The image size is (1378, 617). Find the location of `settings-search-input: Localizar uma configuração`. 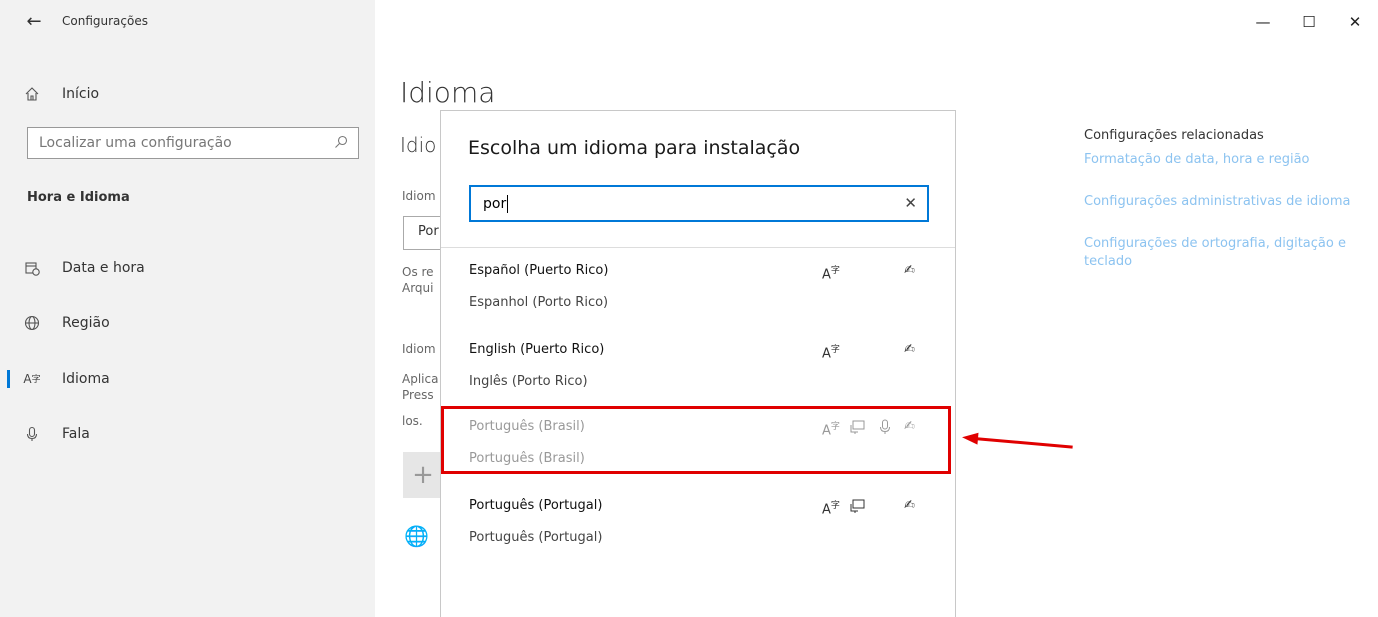

settings-search-input: Localizar uma configuração is located at coordinates (193, 143).